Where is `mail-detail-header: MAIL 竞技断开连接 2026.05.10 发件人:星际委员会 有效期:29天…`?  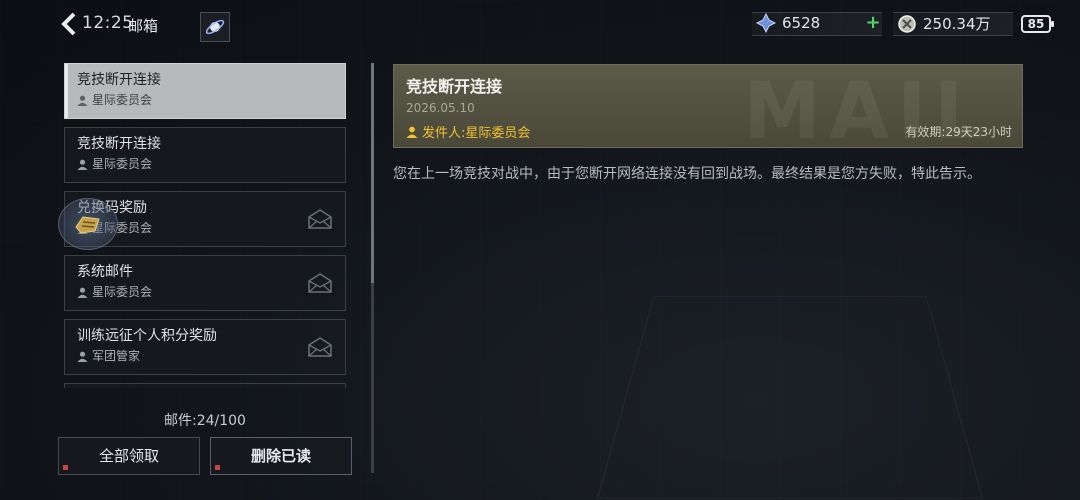 mail-detail-header: MAIL 竞技断开连接 2026.05.10 发件人:星际委员会 有效期:29天… is located at coordinates (708, 106).